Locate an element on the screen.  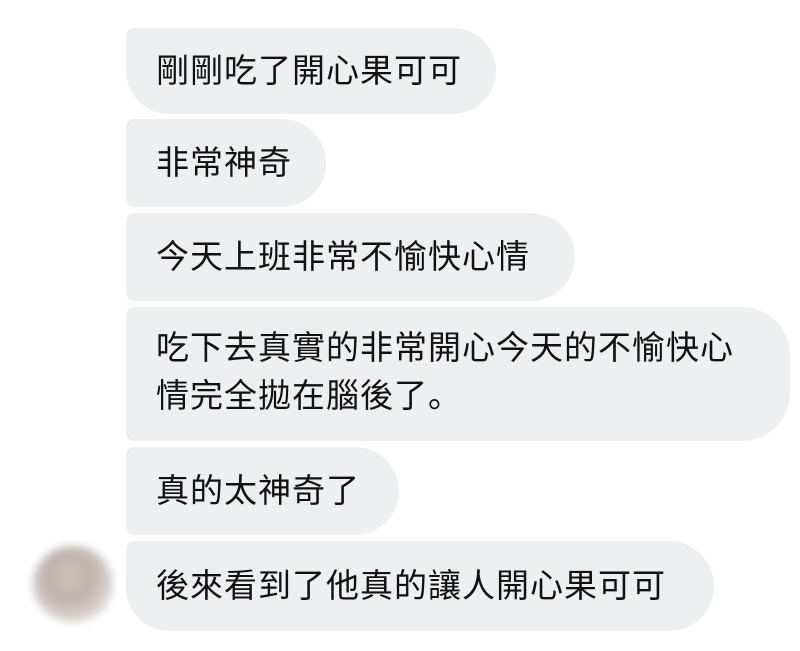
message-bubble: 後來看到了他真的讓人開心果可可 is located at coordinates (420, 586).